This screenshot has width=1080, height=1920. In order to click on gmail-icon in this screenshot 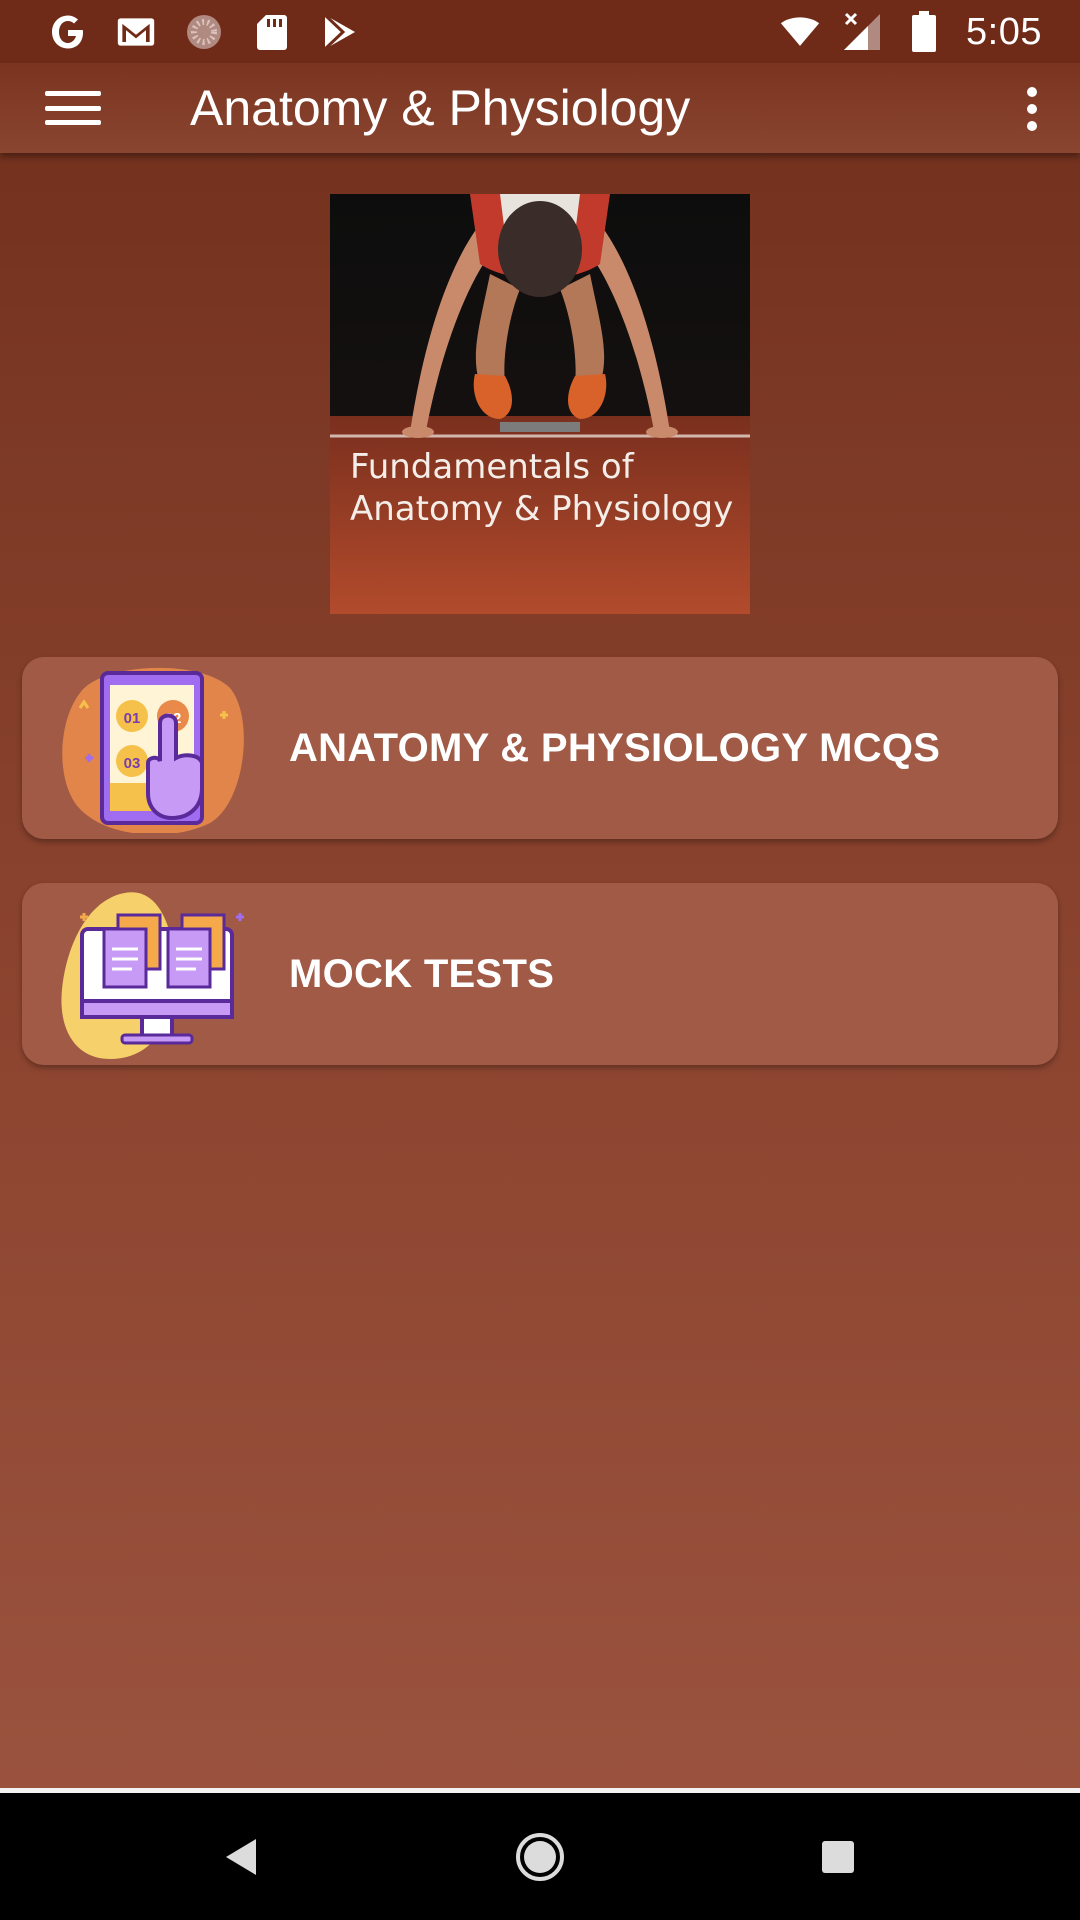, I will do `click(136, 32)`.